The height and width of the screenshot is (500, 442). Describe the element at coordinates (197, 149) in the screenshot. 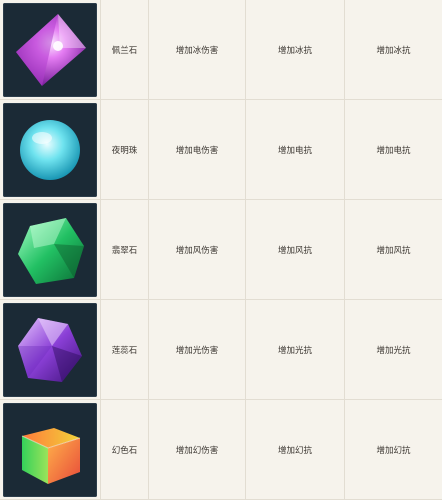

I see `gem-effect: 增加电伤害` at that location.